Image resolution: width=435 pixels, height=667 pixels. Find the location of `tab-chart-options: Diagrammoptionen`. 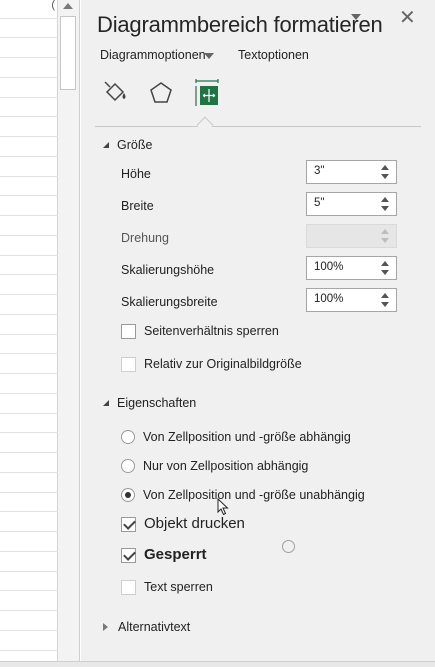

tab-chart-options: Diagrammoptionen is located at coordinates (153, 55).